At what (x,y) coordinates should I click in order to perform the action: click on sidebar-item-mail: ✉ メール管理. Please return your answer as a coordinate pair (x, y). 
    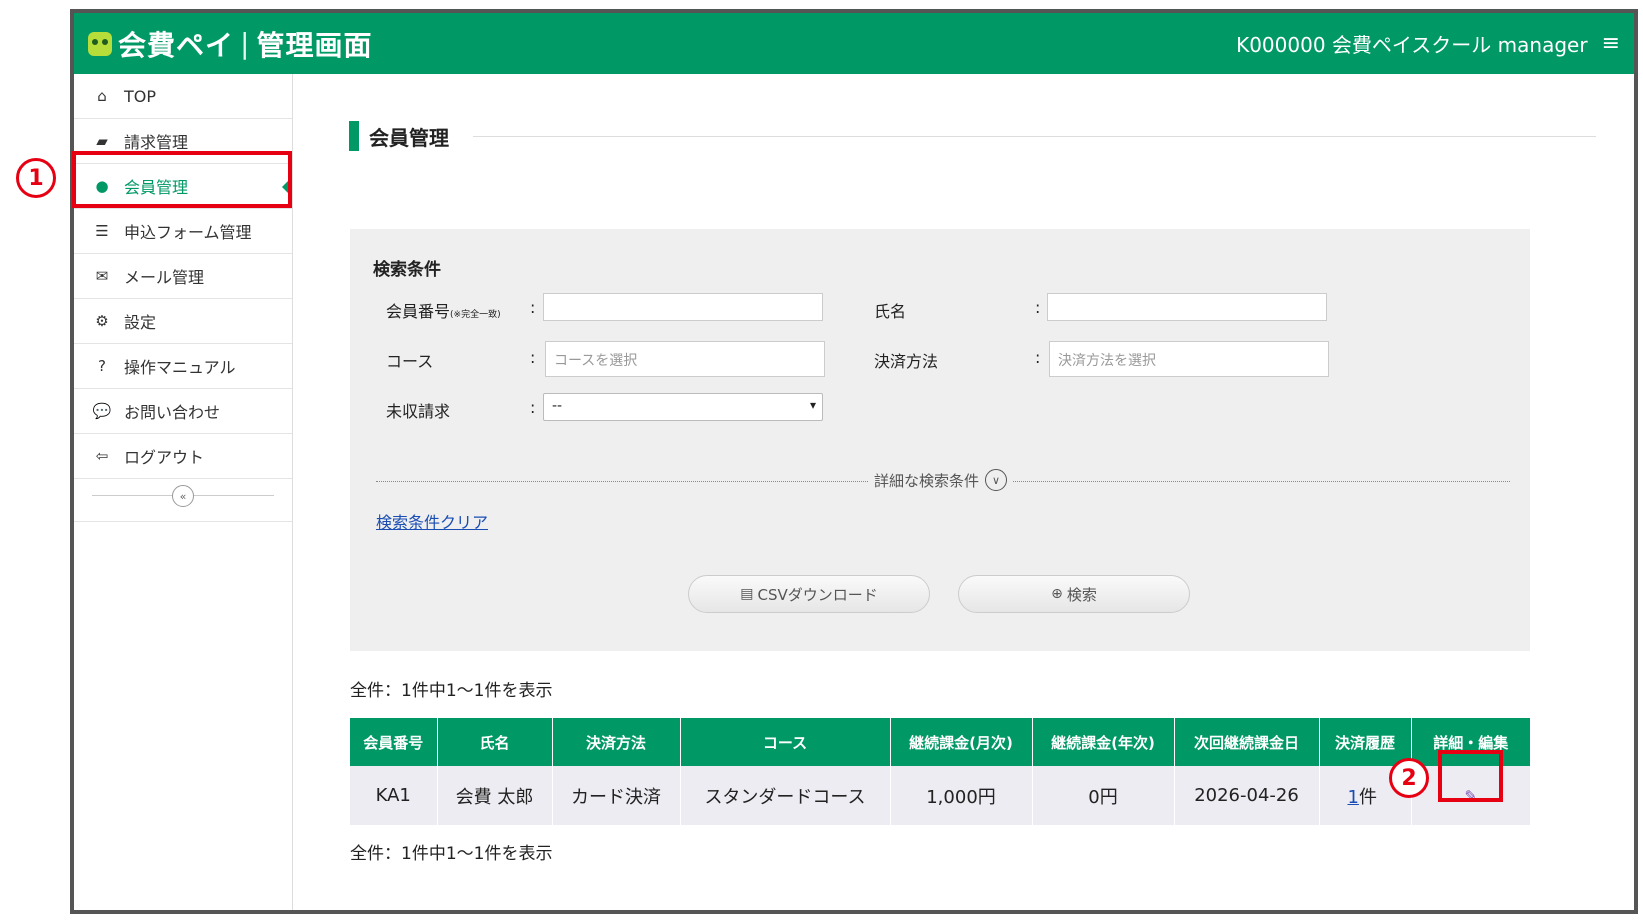
    Looking at the image, I should click on (183, 276).